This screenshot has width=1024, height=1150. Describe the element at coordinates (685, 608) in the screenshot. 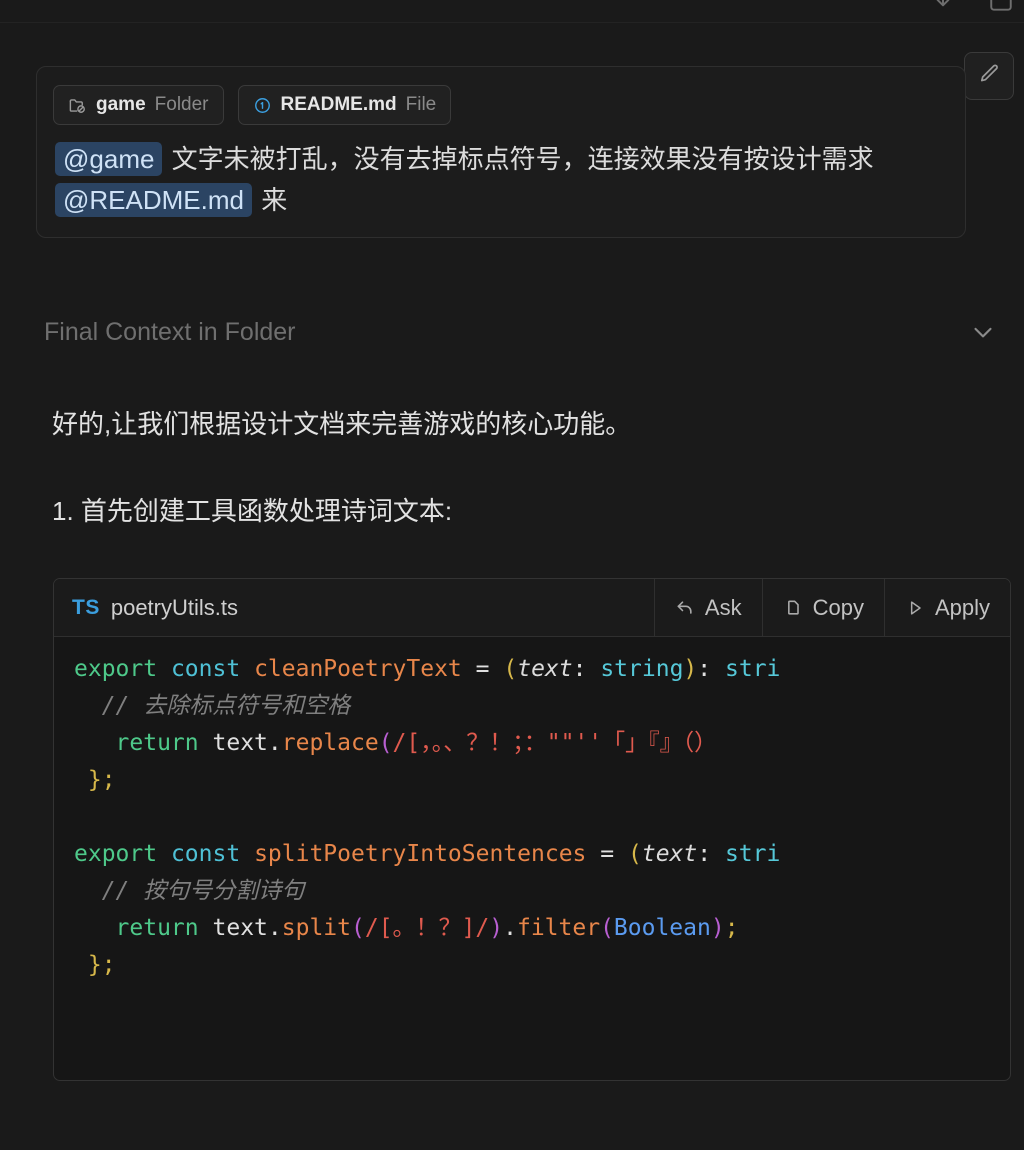

I see `reply-arrow-icon` at that location.